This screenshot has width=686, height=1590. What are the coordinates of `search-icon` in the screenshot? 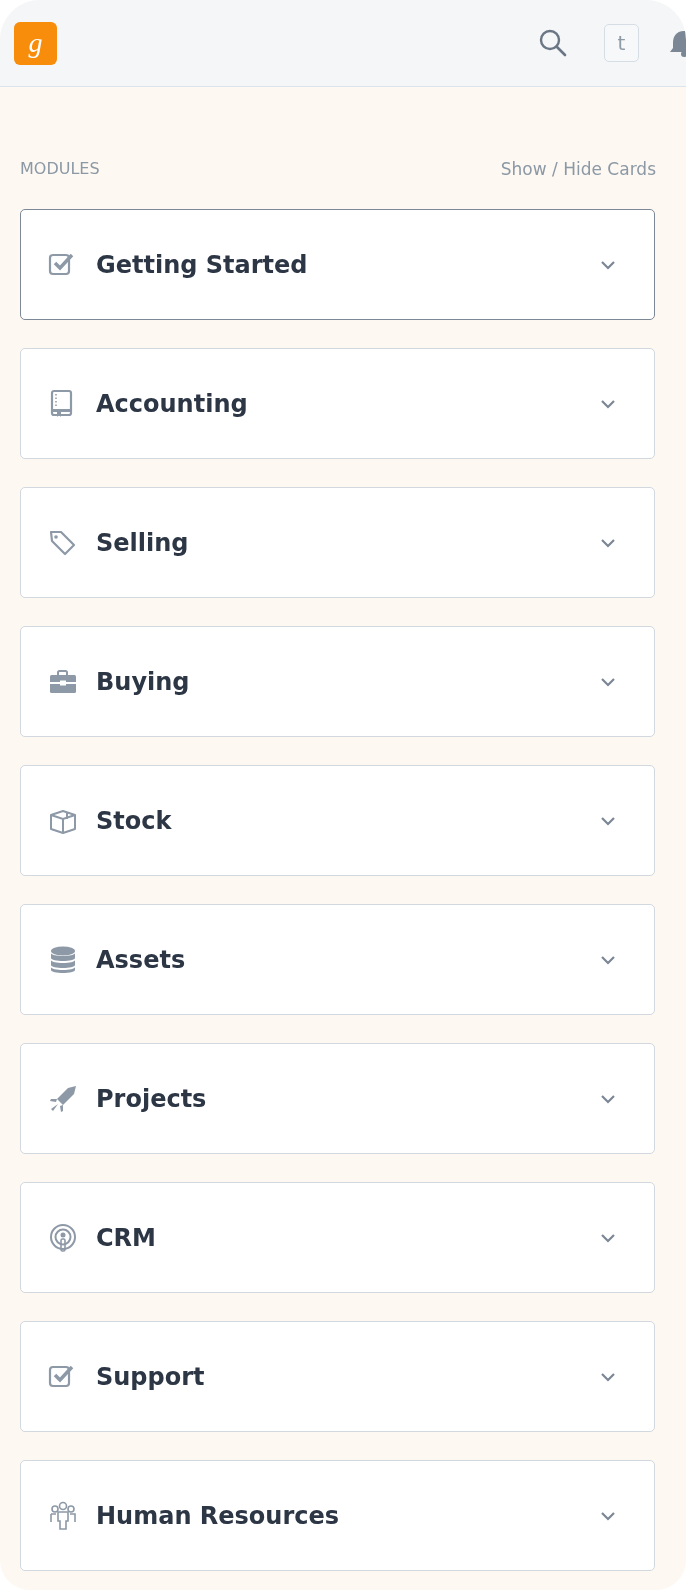 It's located at (553, 43).